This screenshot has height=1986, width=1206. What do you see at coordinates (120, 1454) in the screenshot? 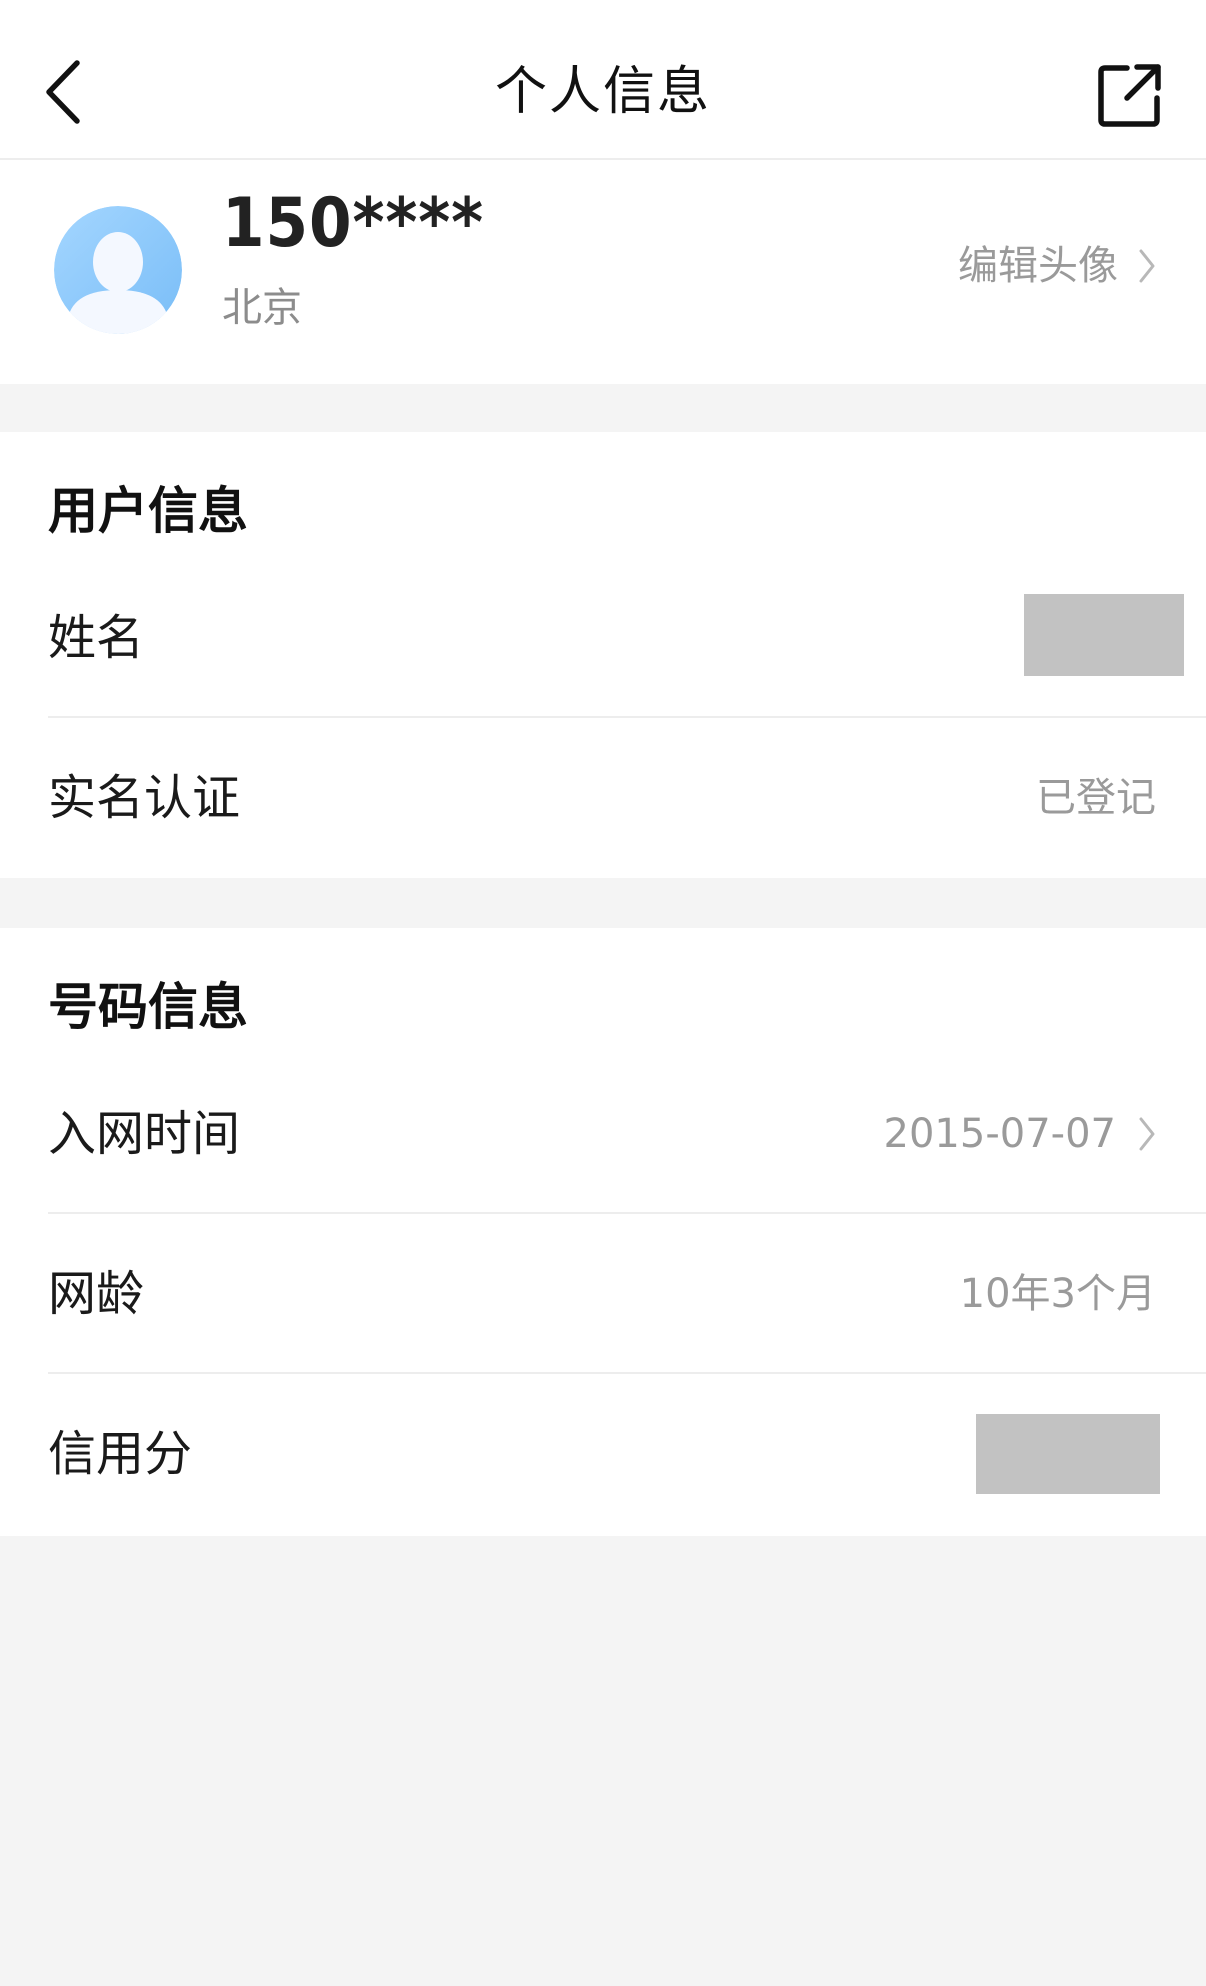
I see `credit-score-label: 信用分` at bounding box center [120, 1454].